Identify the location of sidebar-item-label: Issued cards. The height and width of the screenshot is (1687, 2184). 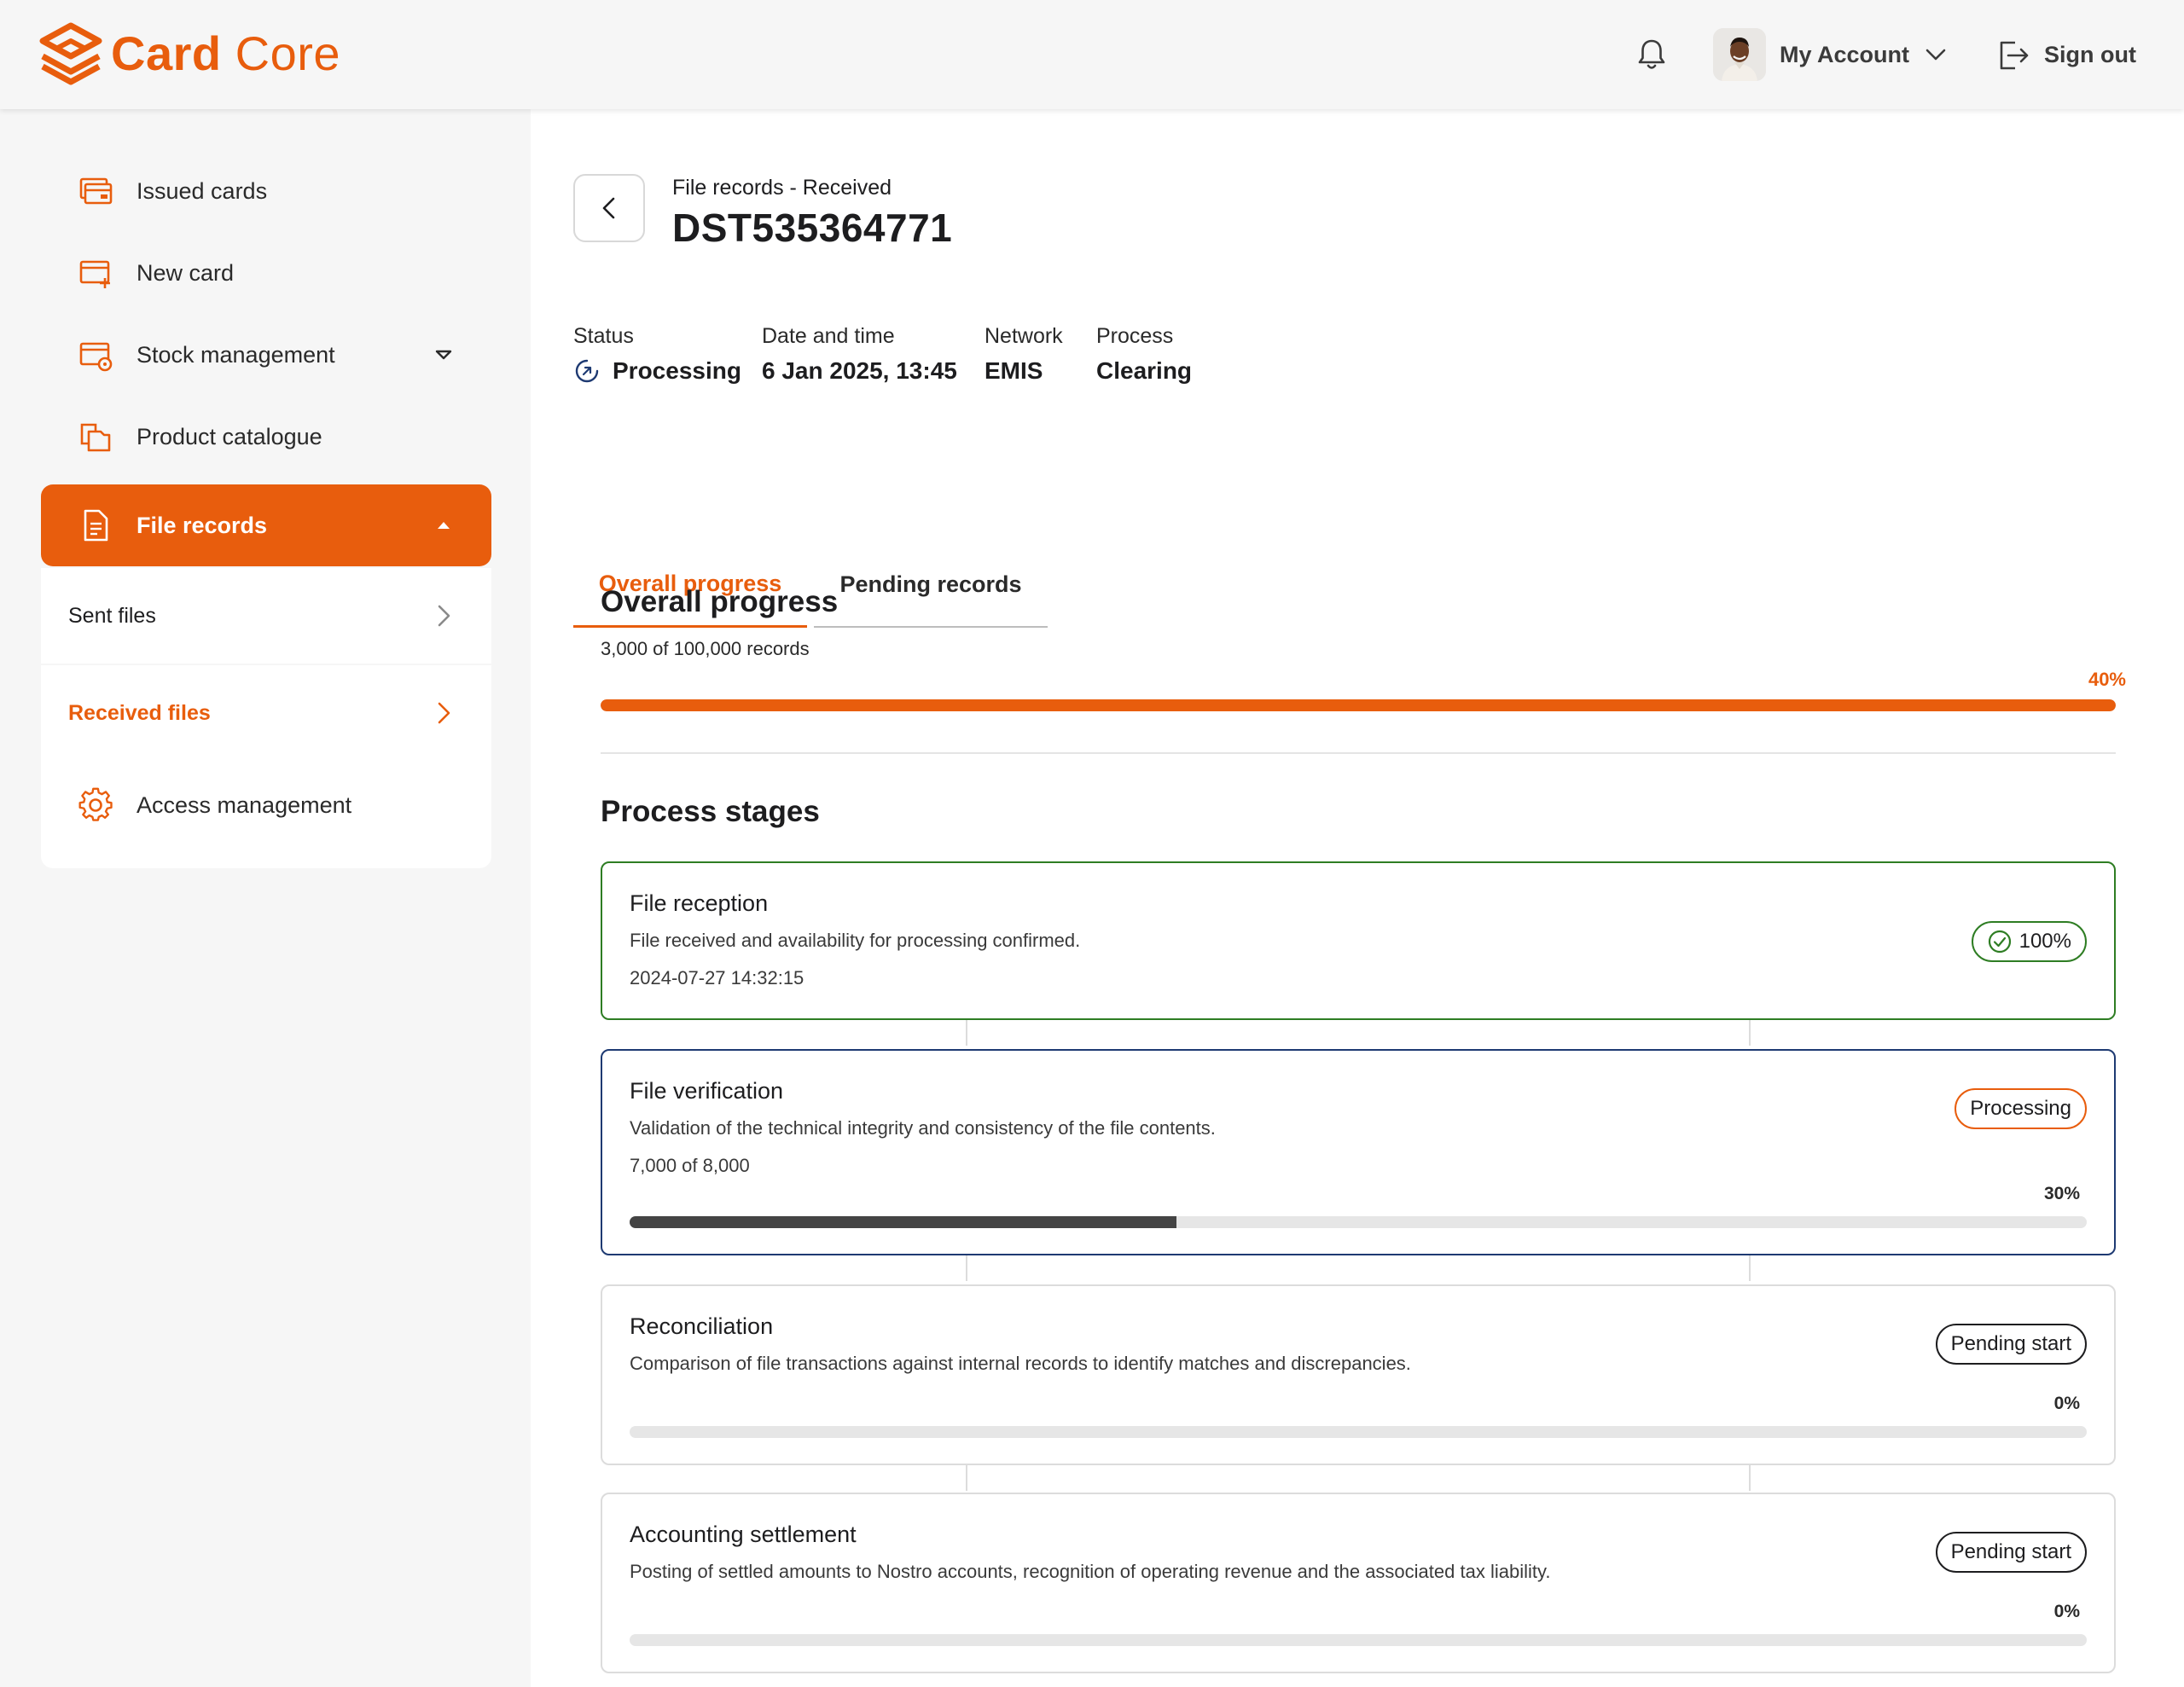
(202, 190).